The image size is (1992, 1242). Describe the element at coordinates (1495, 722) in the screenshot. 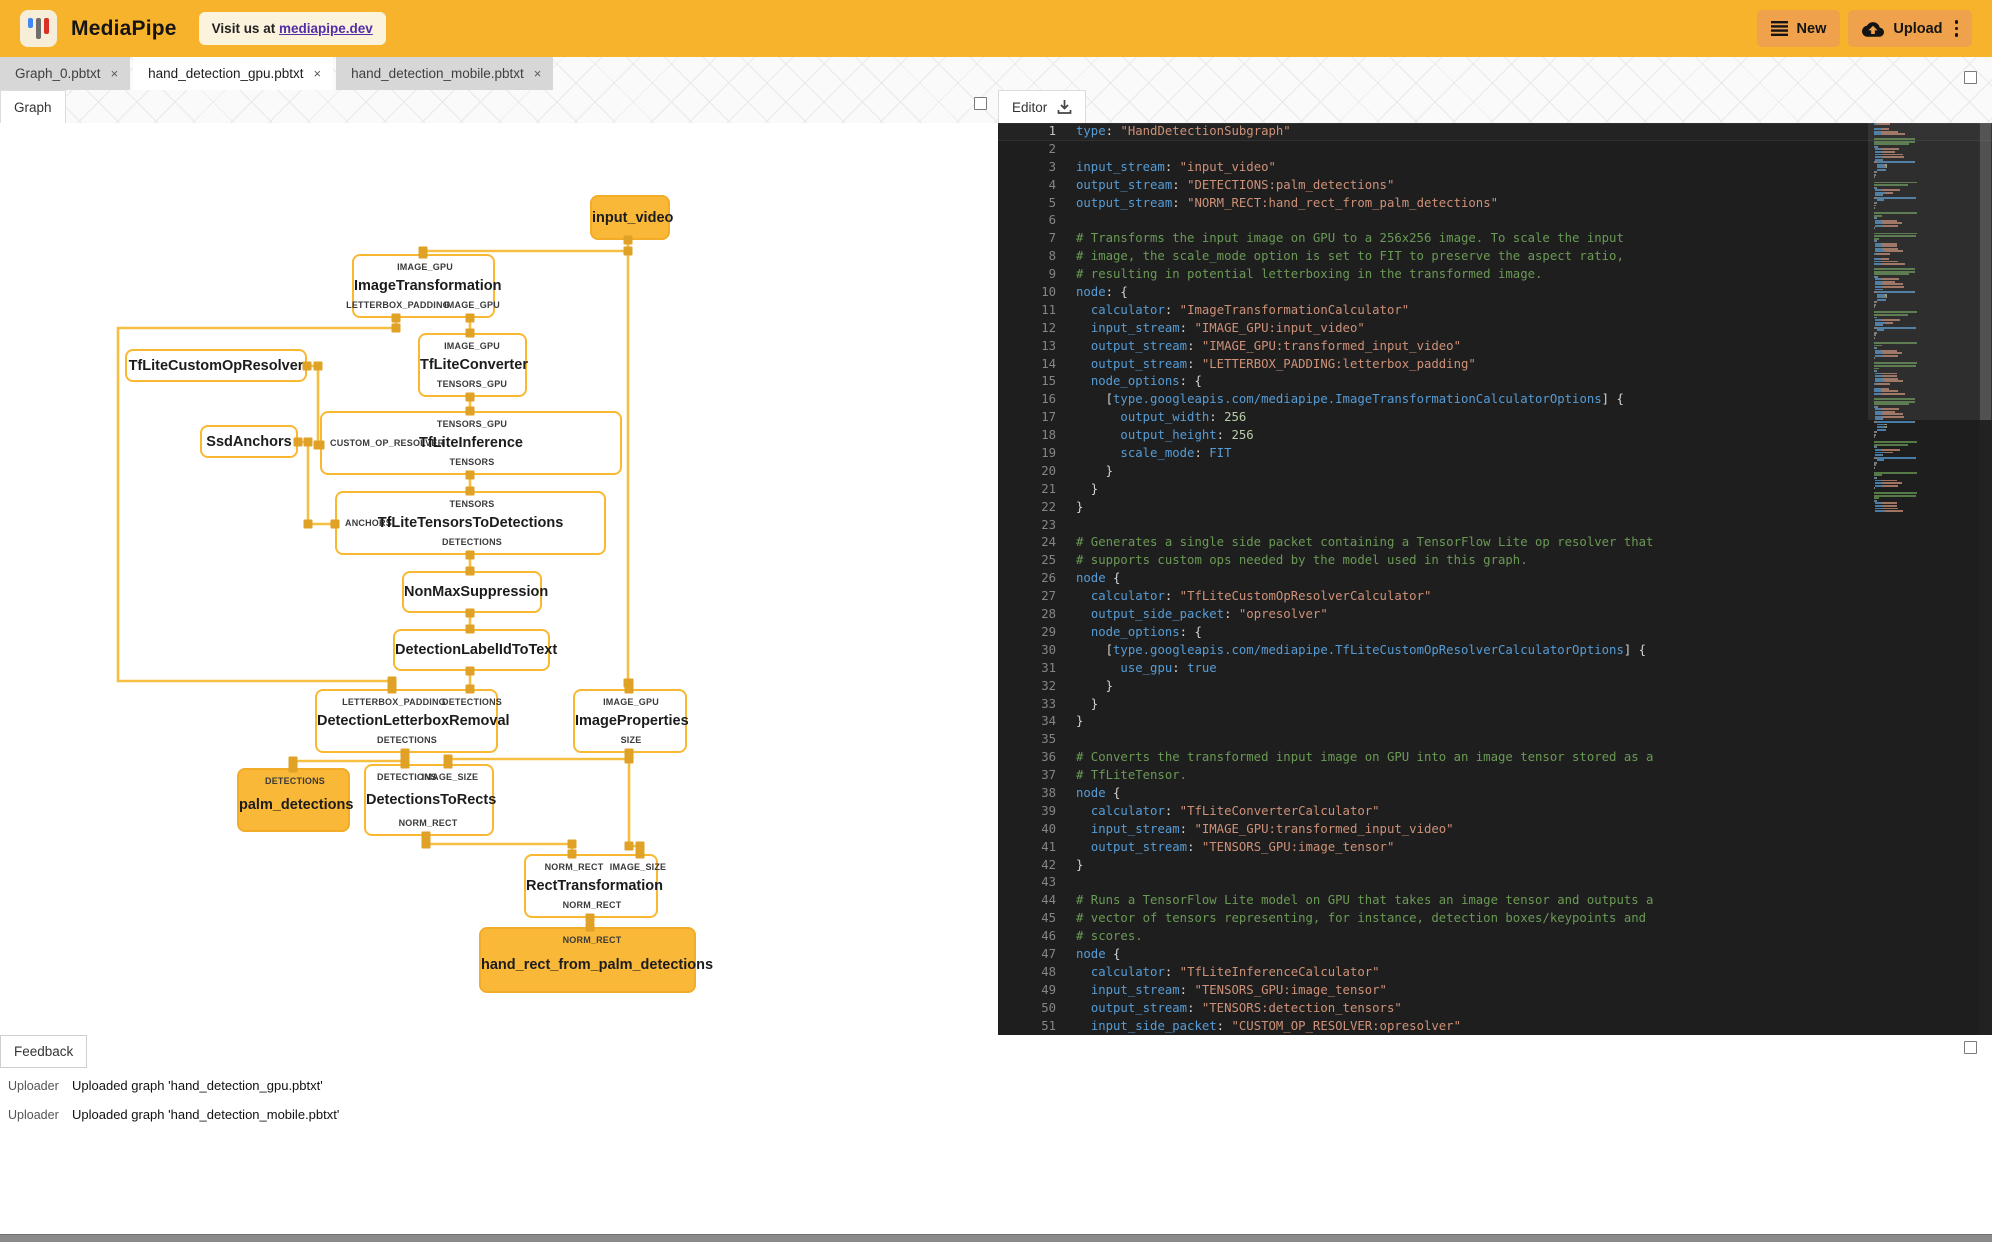

I see `code-line: 34}` at that location.